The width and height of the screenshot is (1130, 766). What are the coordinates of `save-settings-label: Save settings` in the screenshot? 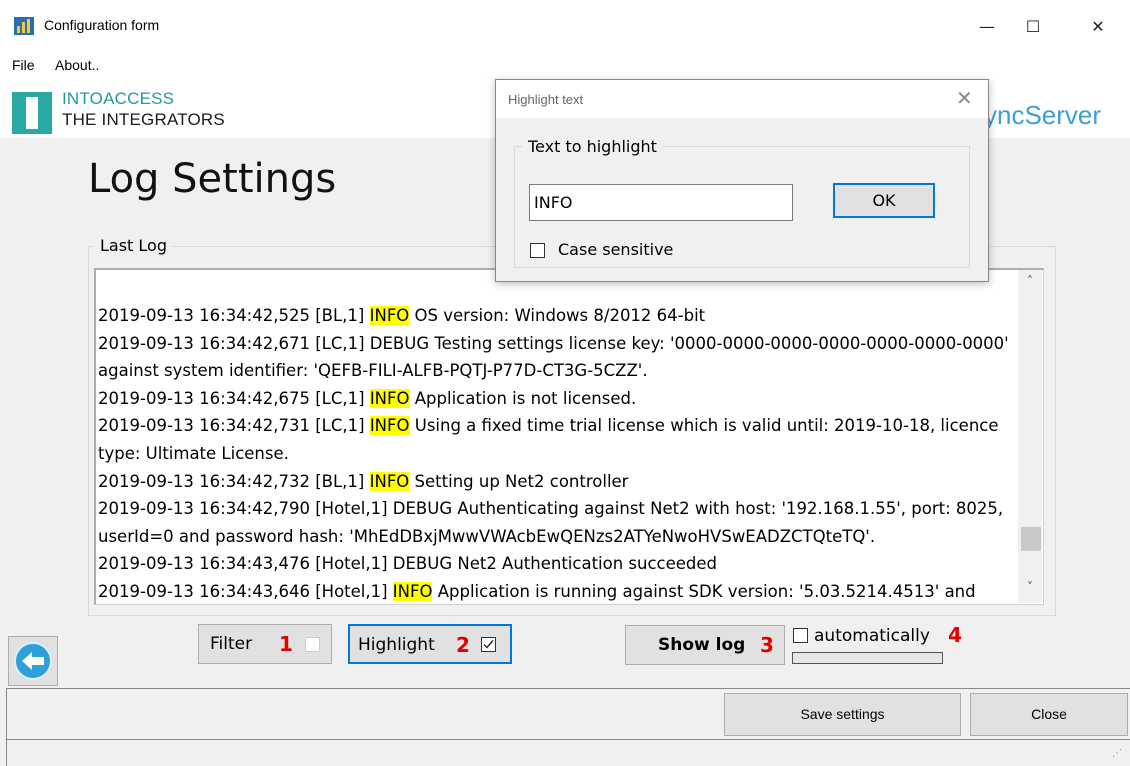 It's located at (842, 714).